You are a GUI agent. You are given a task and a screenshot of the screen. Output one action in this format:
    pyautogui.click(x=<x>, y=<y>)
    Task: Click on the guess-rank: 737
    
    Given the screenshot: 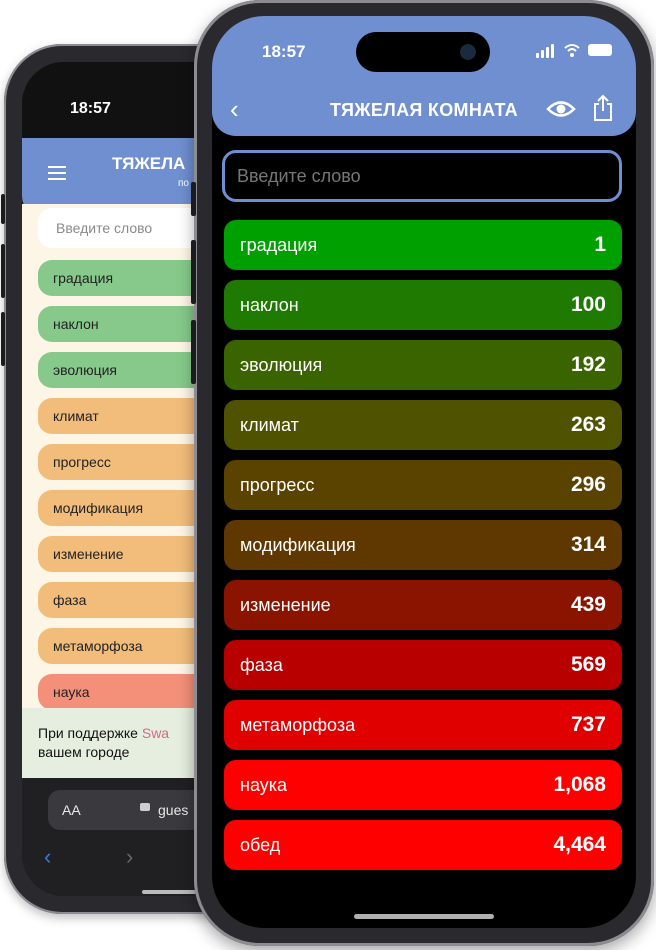 What is the action you would take?
    pyautogui.click(x=588, y=724)
    